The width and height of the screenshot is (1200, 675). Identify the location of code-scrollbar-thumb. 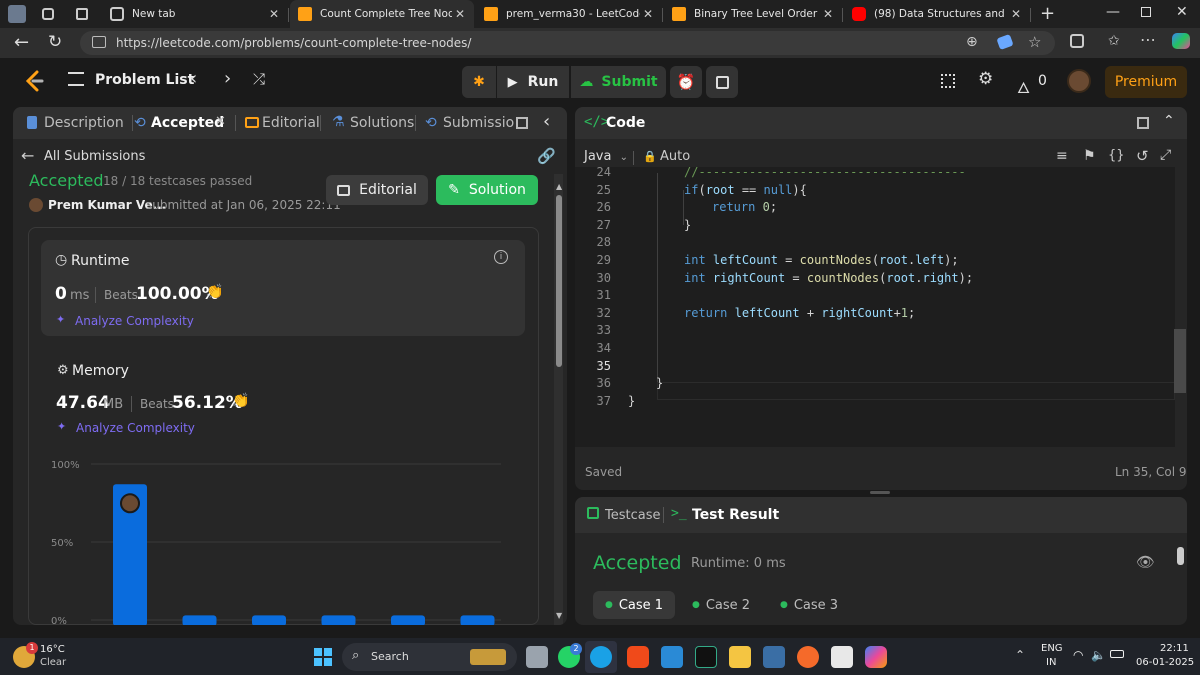
(1180, 361).